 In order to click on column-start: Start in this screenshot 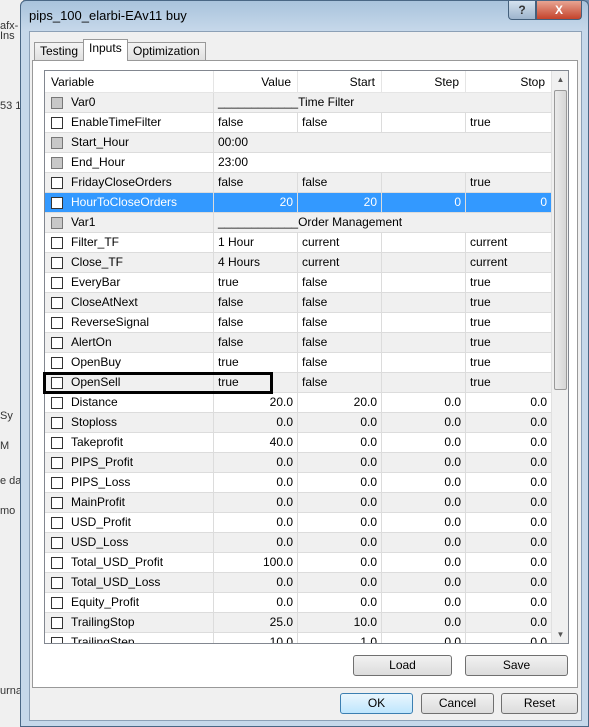, I will do `click(340, 81)`.